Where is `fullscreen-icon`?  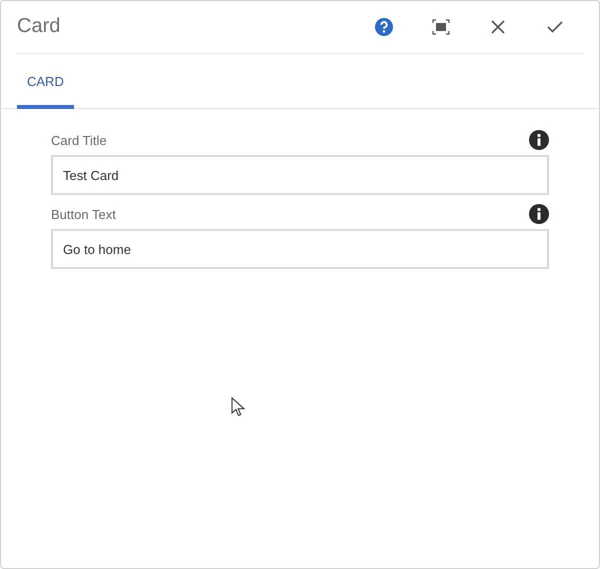
fullscreen-icon is located at coordinates (441, 27).